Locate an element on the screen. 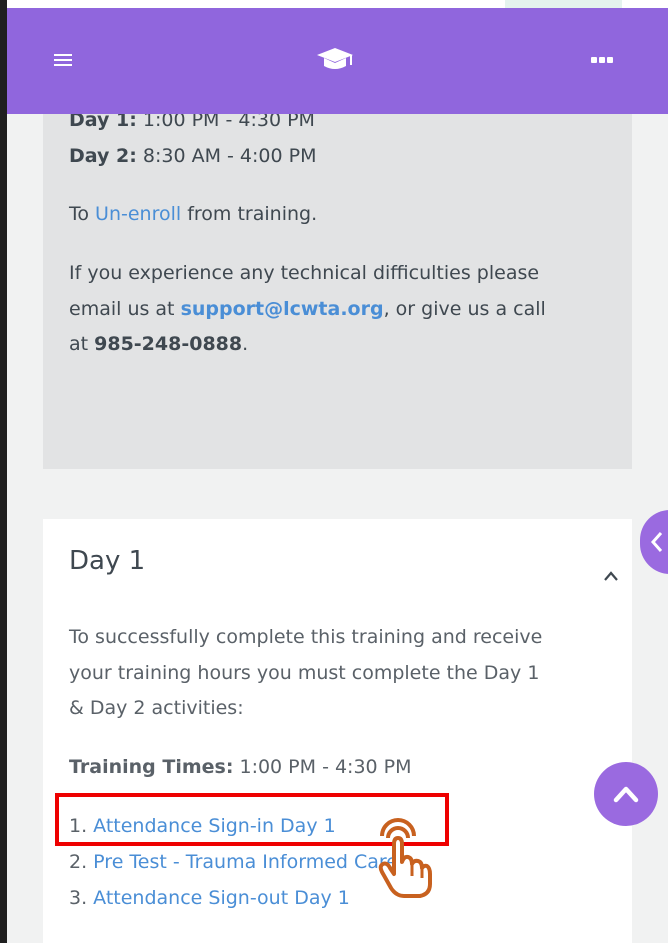  activity-item-3: 3. Attendance Sign-out Day 1 is located at coordinates (209, 898).